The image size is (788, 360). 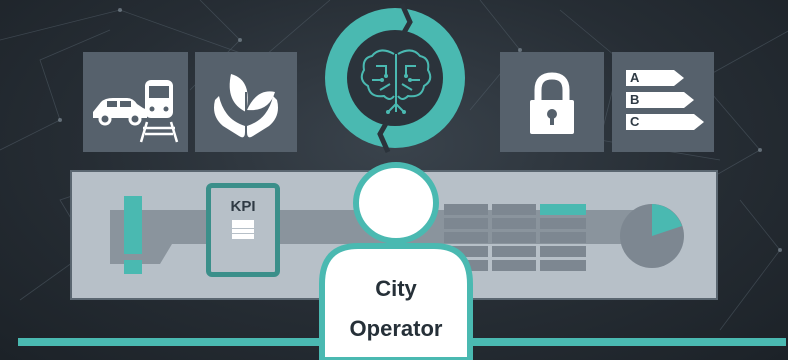 I want to click on exclamation-icon, so click(x=133, y=235).